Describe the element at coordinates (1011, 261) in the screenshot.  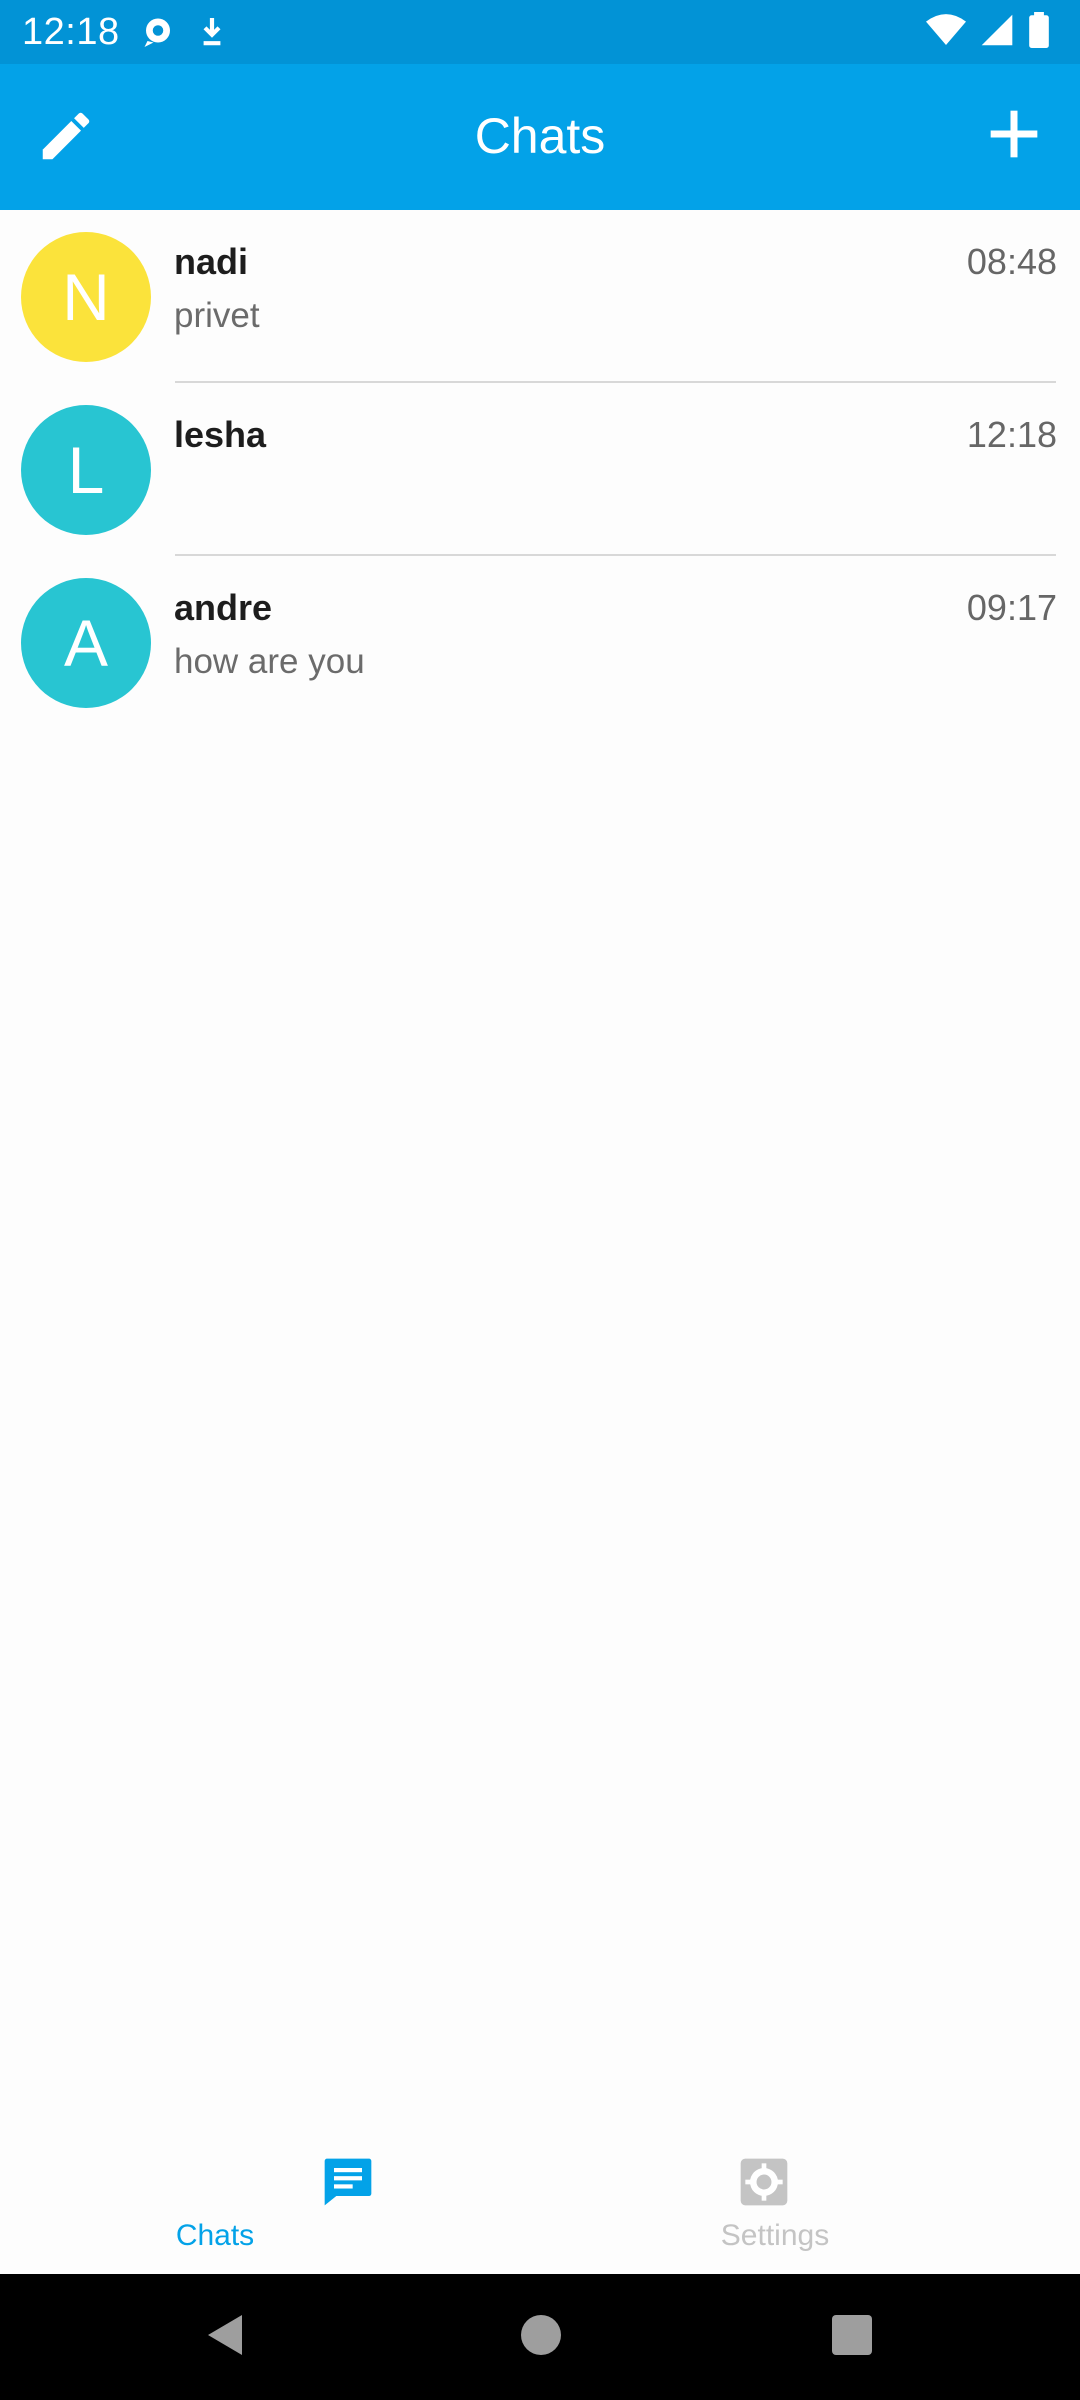
I see `chat-time: 08:48` at that location.